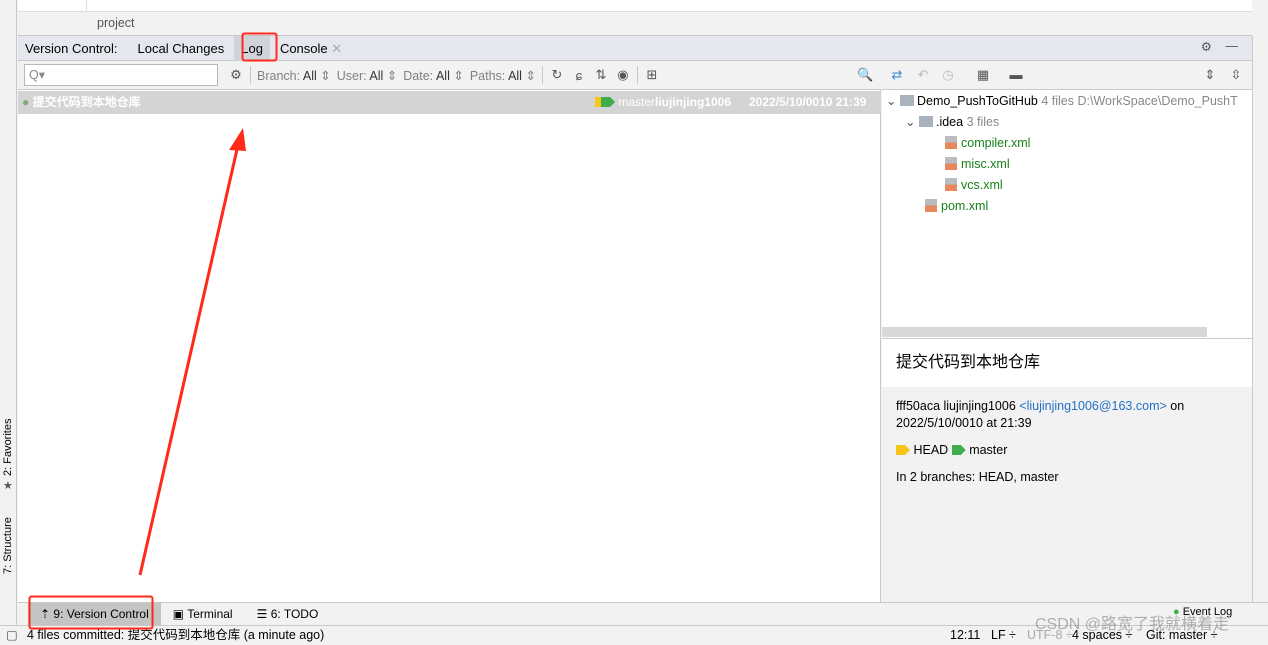 This screenshot has height=645, width=1268. What do you see at coordinates (237, 139) in the screenshot?
I see `annotation-arrow-head` at bounding box center [237, 139].